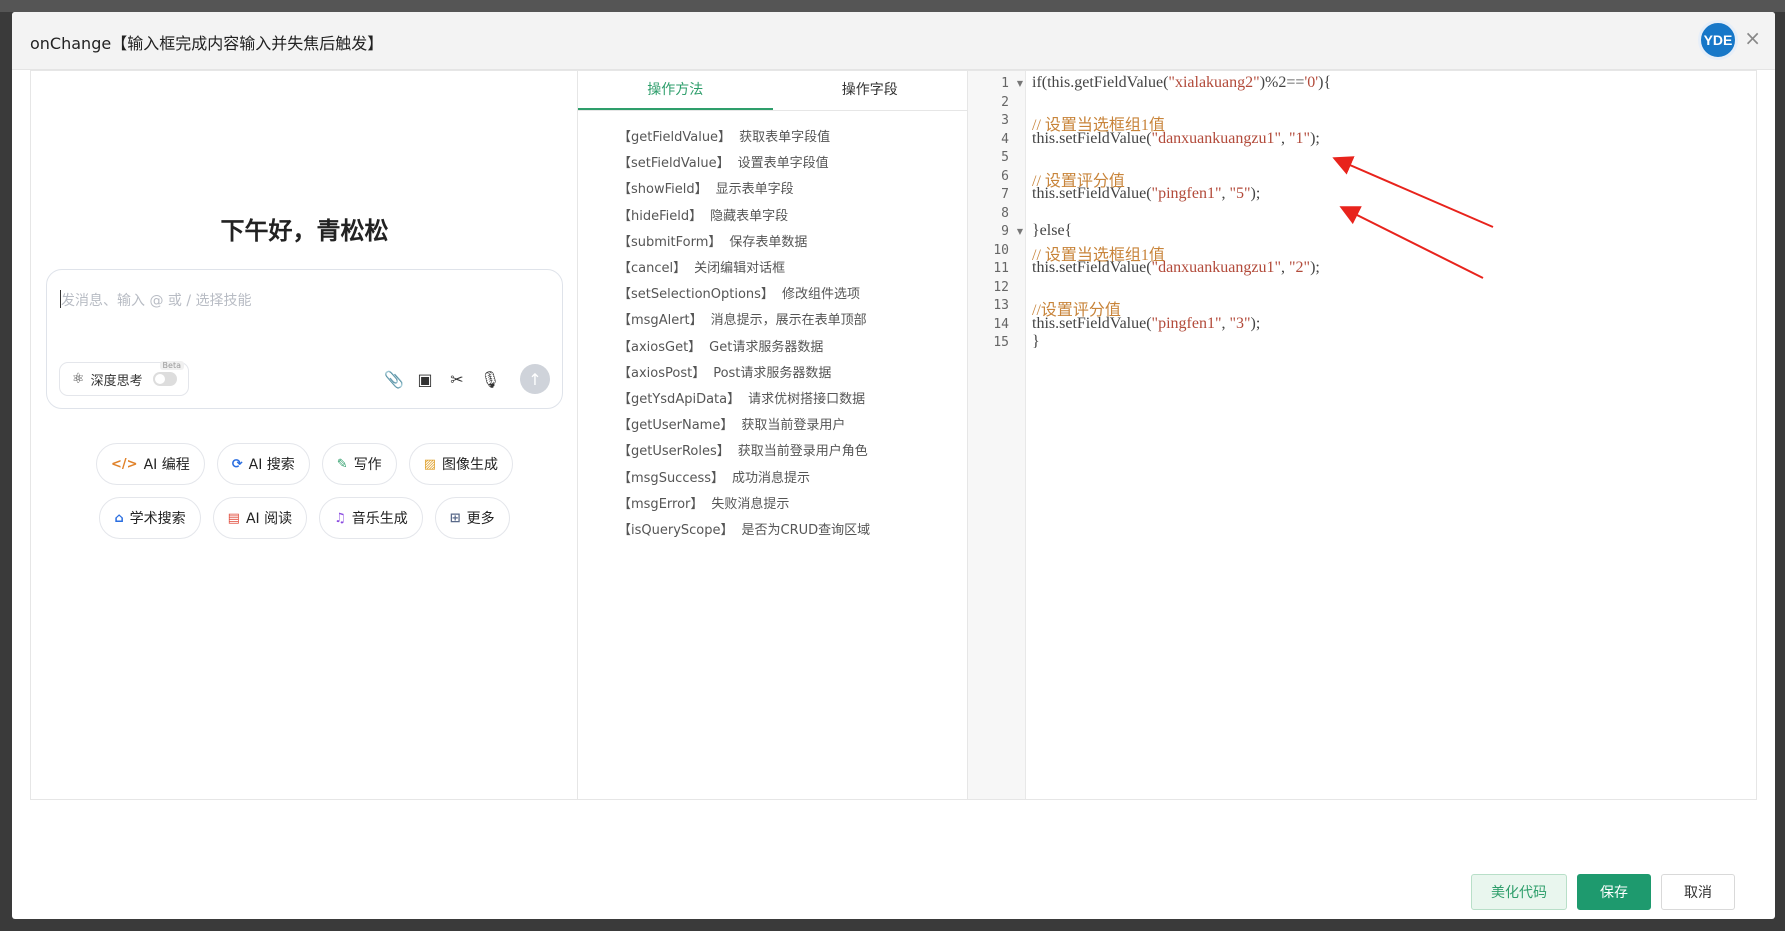  Describe the element at coordinates (171, 365) in the screenshot. I see `beta-badge: Beta` at that location.